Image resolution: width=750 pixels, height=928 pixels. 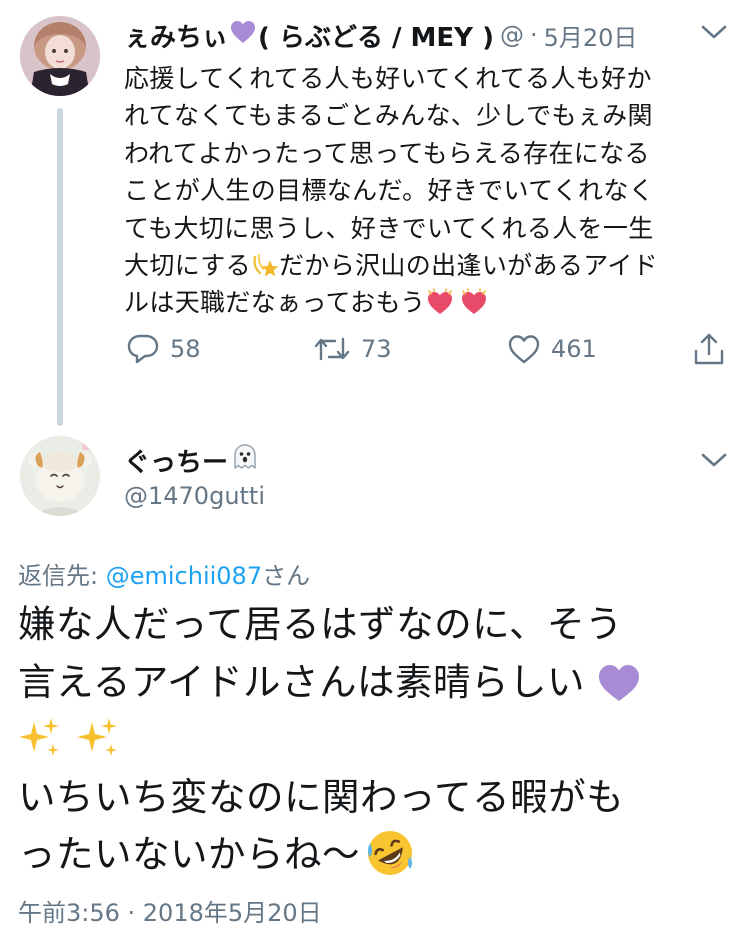 What do you see at coordinates (60, 267) in the screenshot?
I see `thread-connector-line` at bounding box center [60, 267].